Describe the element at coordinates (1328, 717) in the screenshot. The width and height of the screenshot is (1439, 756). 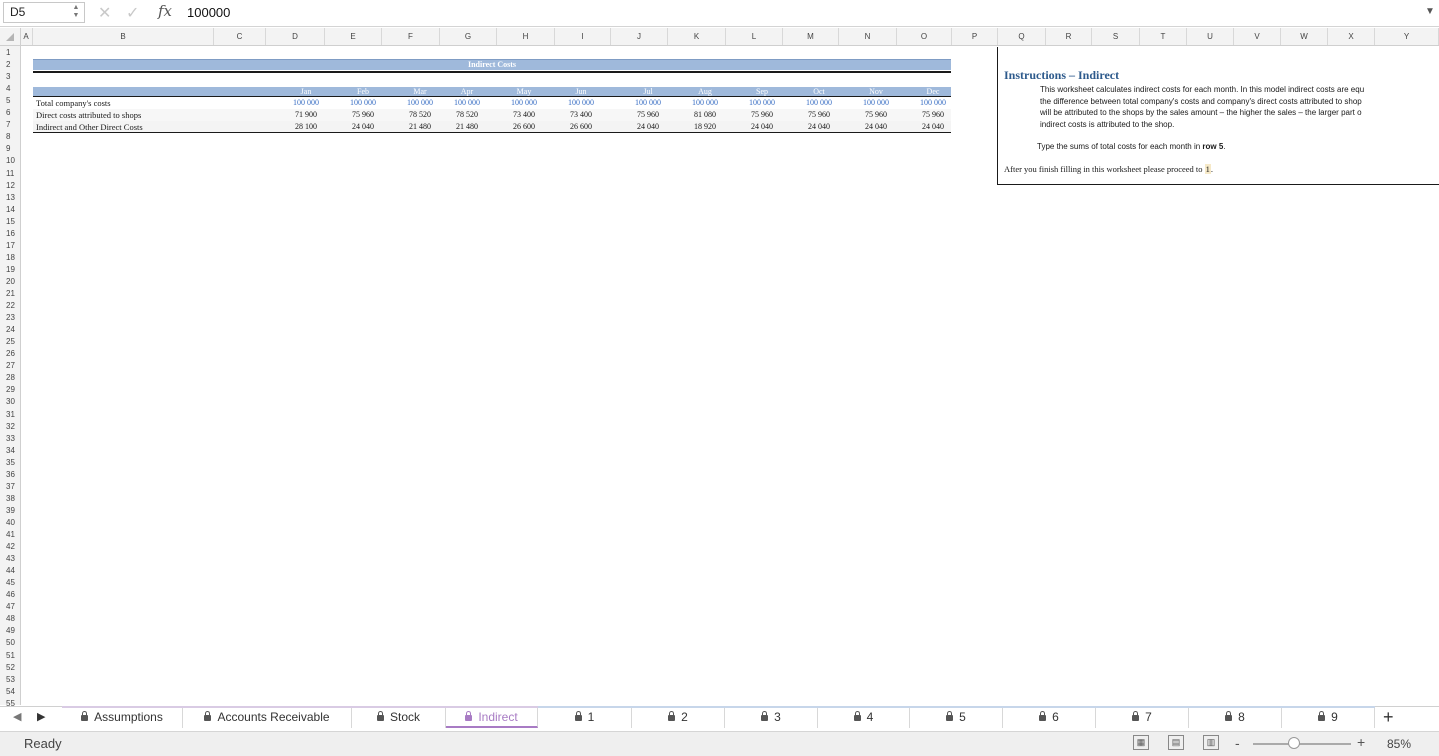
I see `sheet-tab: 9` at that location.